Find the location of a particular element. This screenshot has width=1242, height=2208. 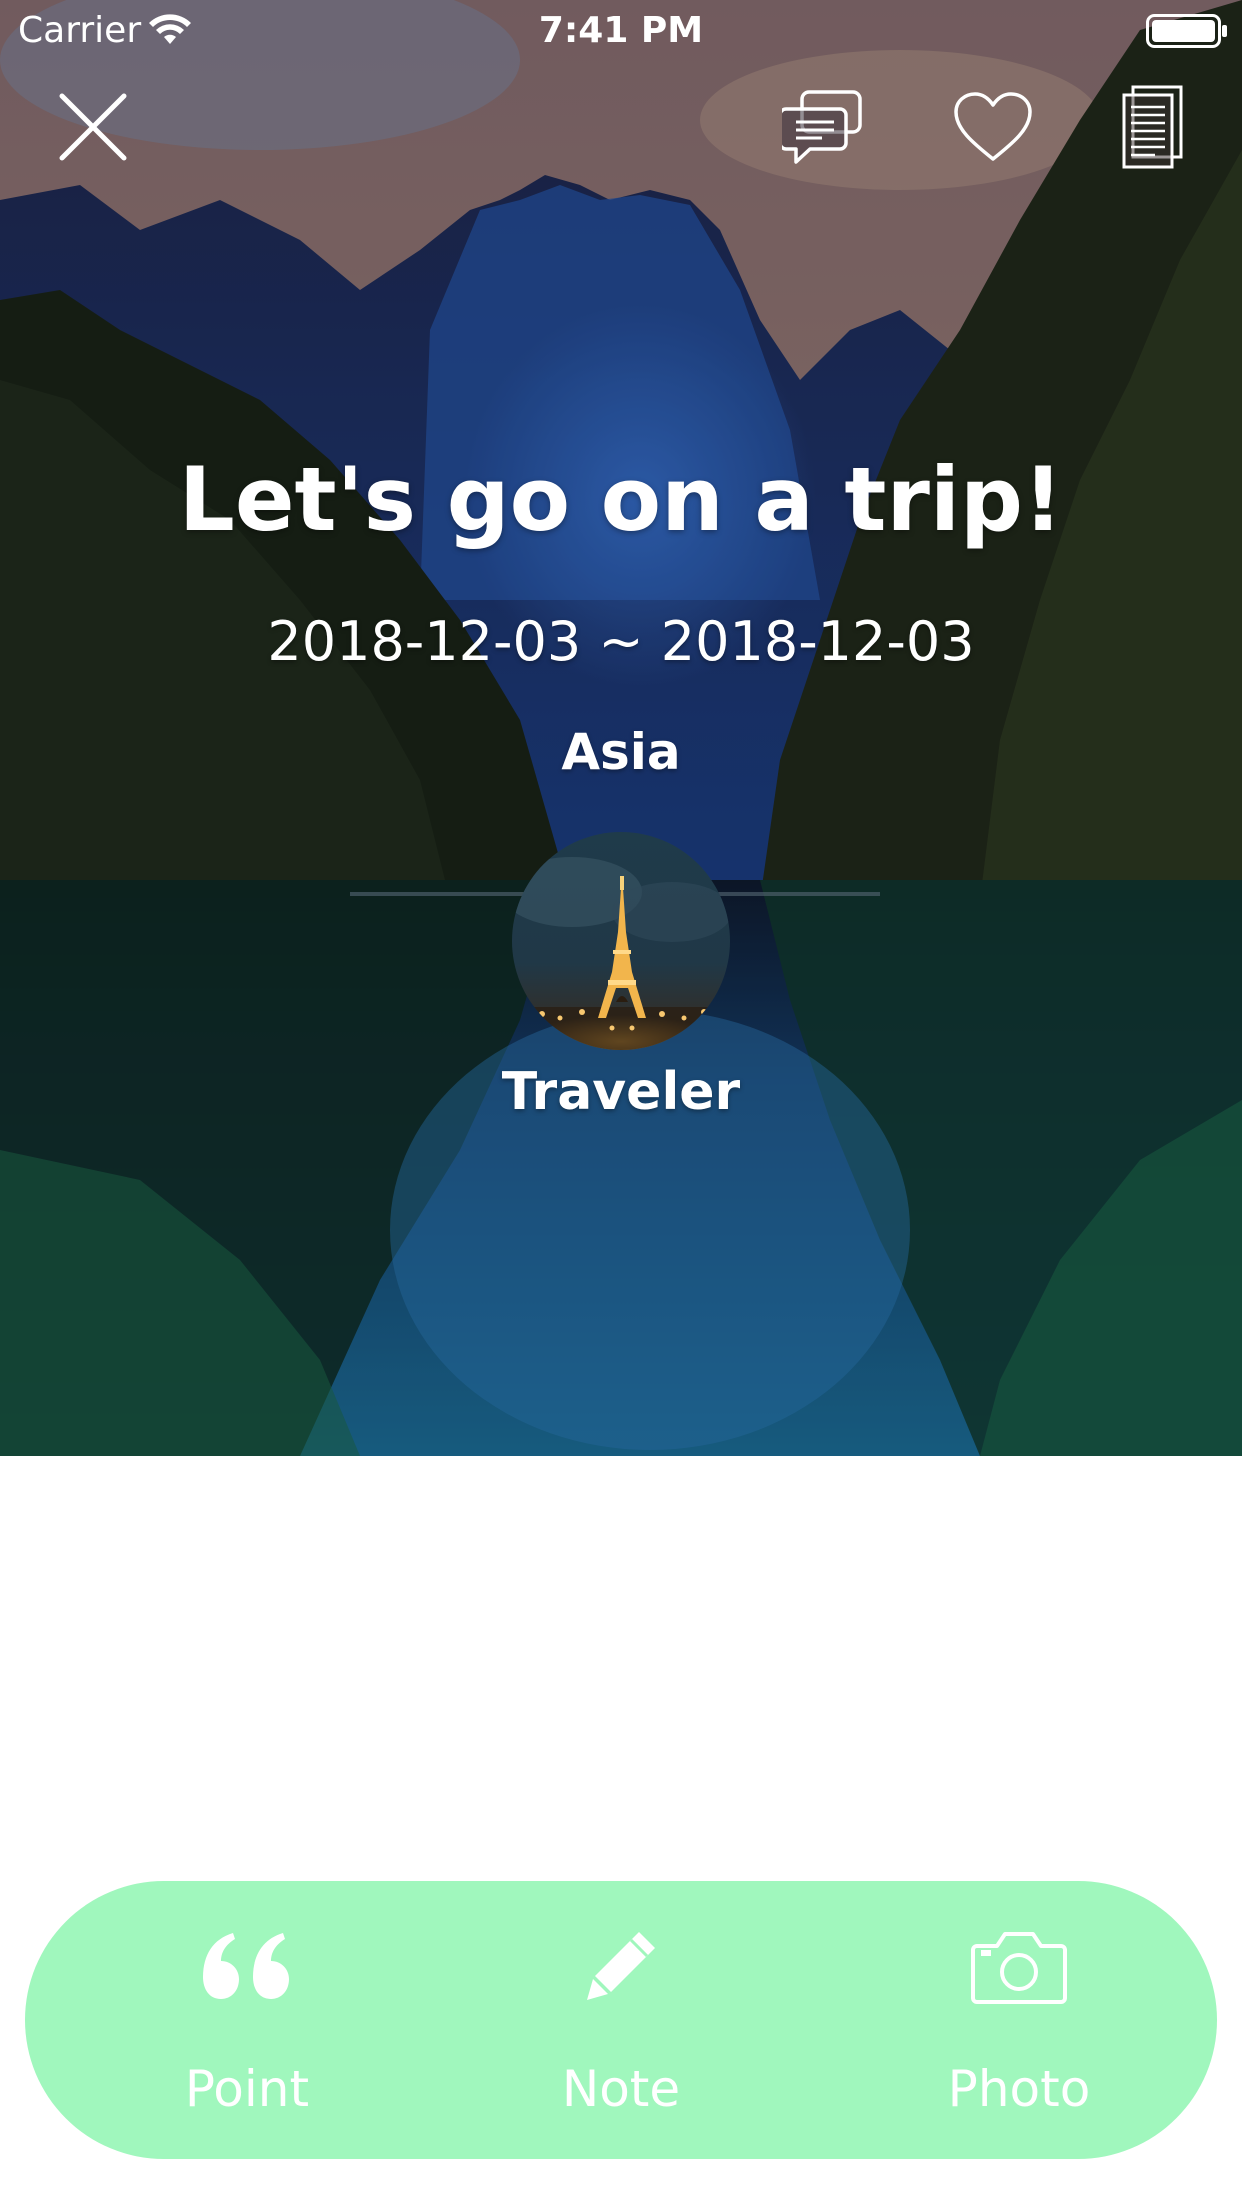

like-button is located at coordinates (993, 127).